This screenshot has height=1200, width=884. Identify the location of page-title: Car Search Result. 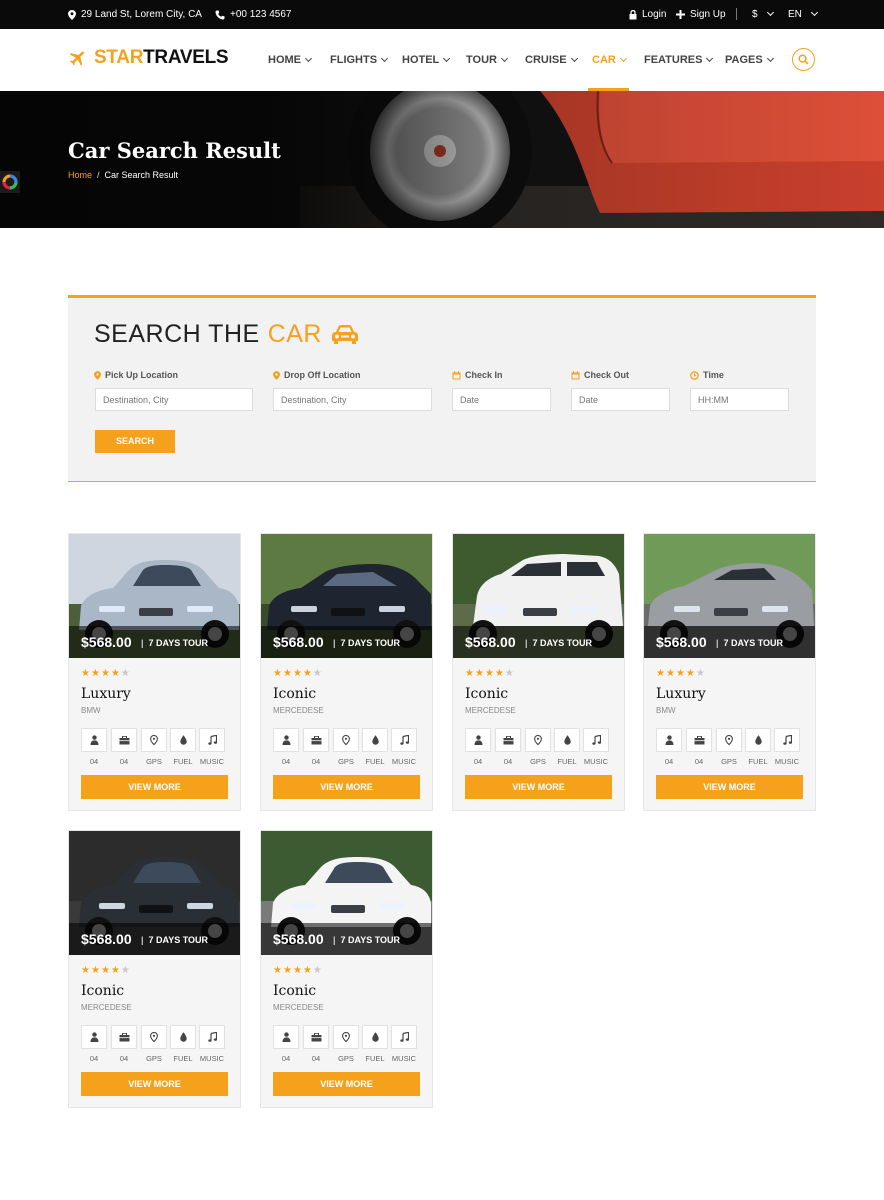
(174, 150).